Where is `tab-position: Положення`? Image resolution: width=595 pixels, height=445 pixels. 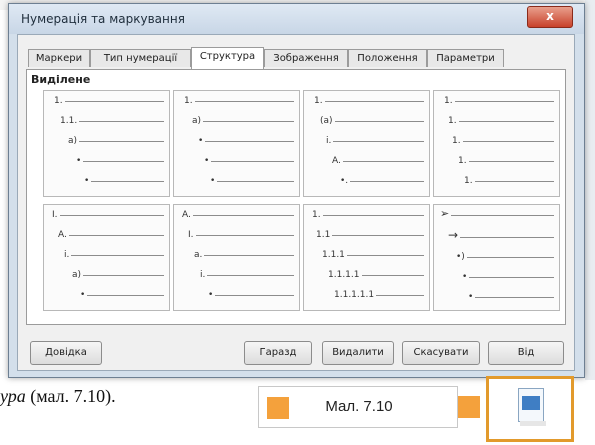
tab-position: Положення is located at coordinates (387, 58).